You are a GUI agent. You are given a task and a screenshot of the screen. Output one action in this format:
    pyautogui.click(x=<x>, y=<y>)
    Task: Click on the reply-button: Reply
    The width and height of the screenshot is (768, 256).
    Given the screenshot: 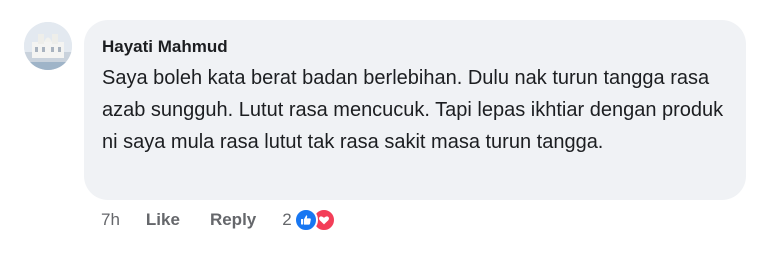 What is the action you would take?
    pyautogui.click(x=233, y=220)
    